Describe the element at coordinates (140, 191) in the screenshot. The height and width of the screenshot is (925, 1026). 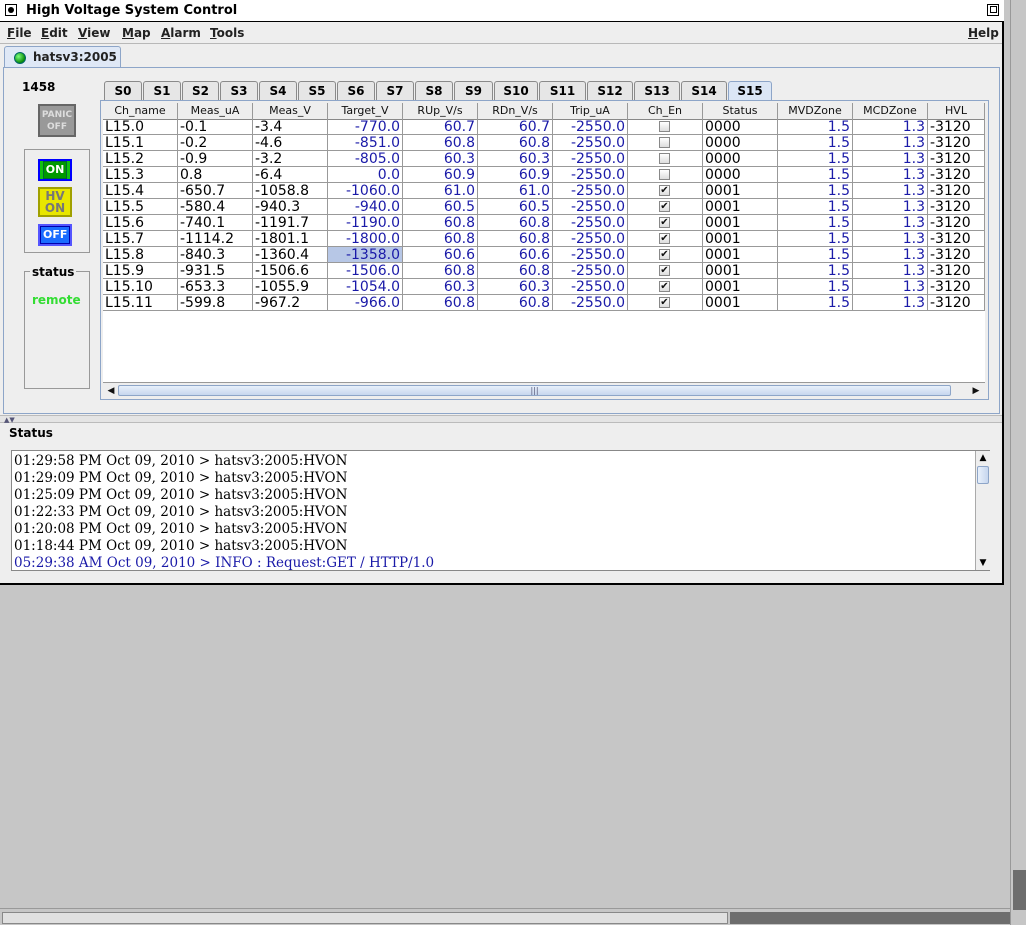
I see `table-cell: L15.4` at that location.